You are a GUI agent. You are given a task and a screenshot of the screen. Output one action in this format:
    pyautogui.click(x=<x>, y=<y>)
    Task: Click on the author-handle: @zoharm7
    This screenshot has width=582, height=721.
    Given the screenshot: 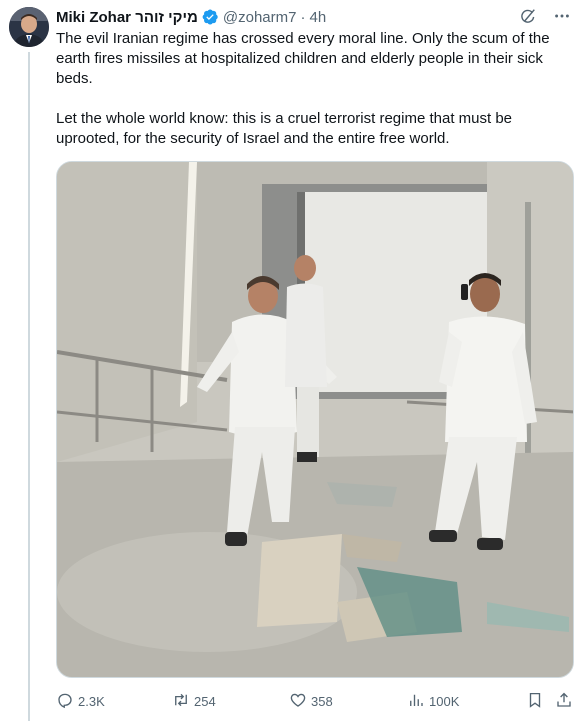 What is the action you would take?
    pyautogui.click(x=260, y=17)
    